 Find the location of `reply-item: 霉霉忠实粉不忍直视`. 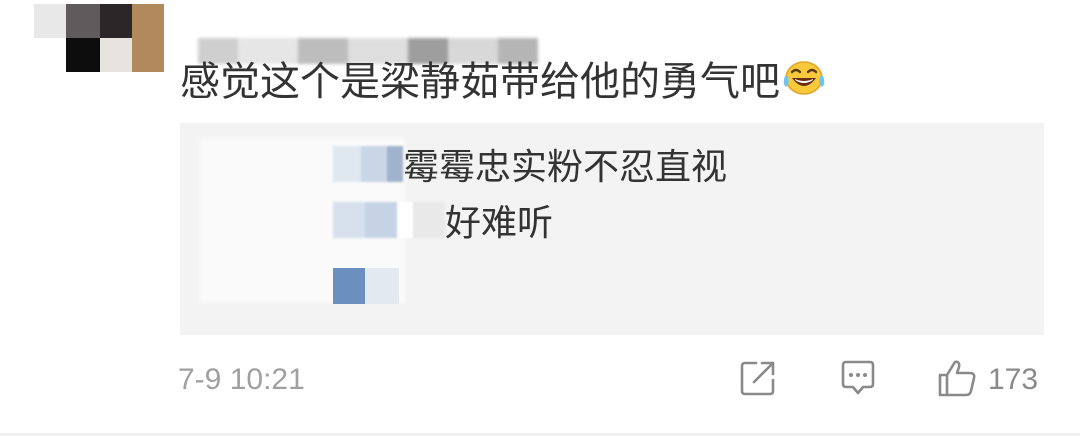

reply-item: 霉霉忠实粉不忍直视 is located at coordinates (530, 166).